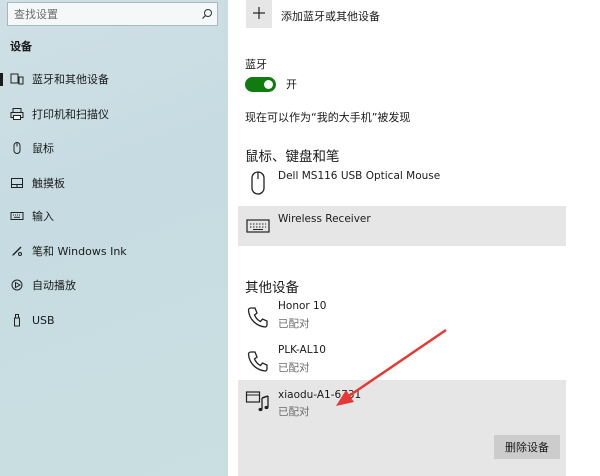  Describe the element at coordinates (260, 84) in the screenshot. I see `bluetooth-toggle` at that location.